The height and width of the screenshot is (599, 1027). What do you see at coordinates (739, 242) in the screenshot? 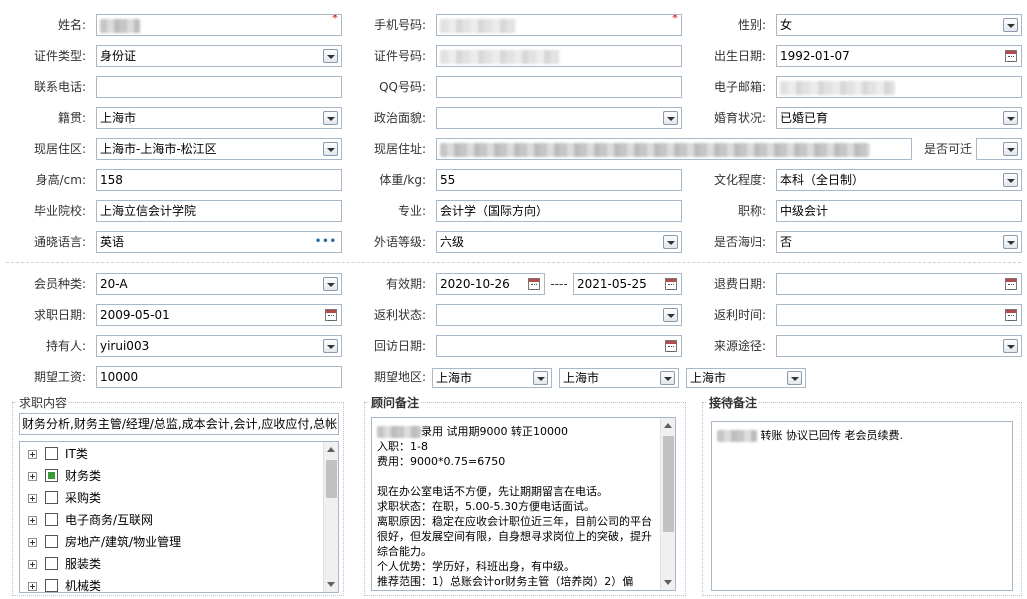
I see `overseas-label: 是否海归:` at bounding box center [739, 242].